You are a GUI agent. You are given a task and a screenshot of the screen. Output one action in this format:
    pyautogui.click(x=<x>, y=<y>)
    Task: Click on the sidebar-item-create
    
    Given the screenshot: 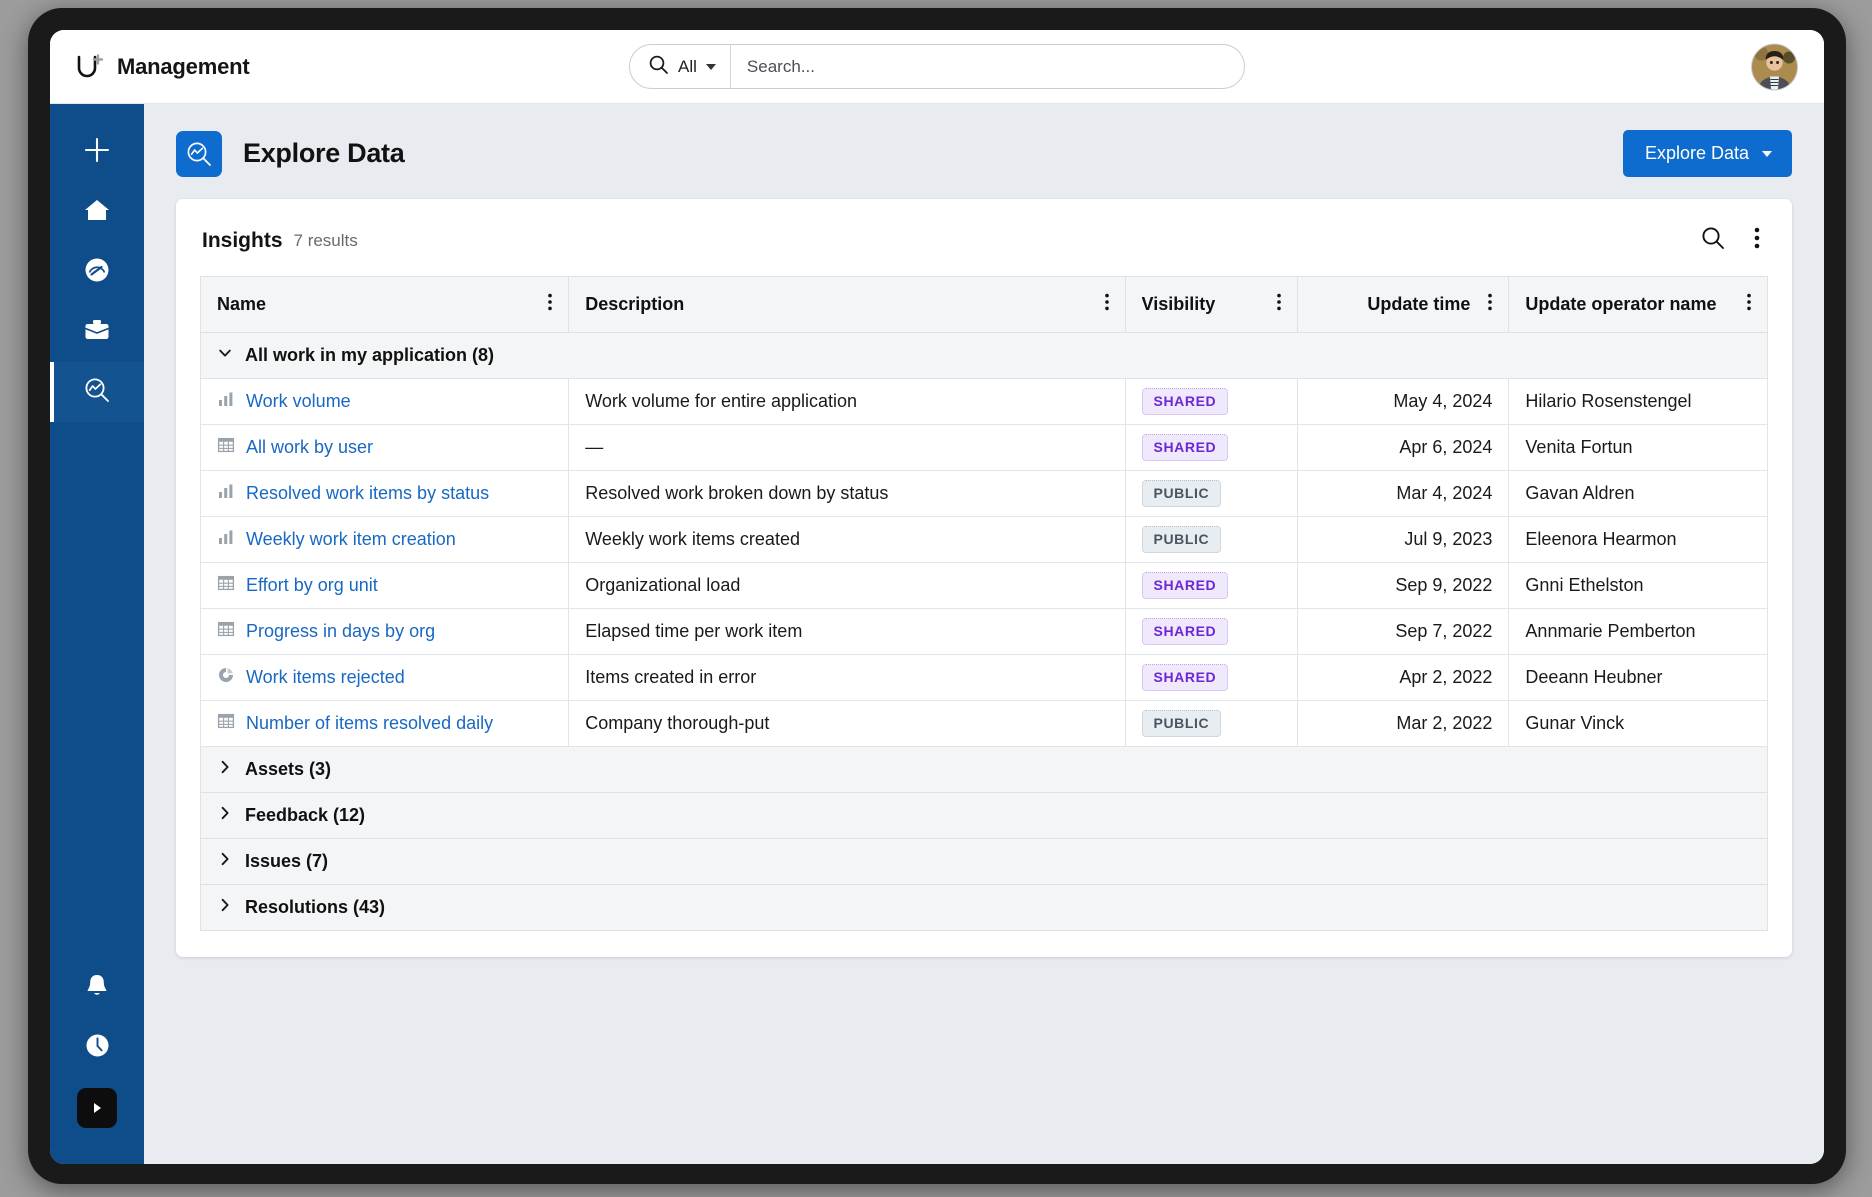 What is the action you would take?
    pyautogui.click(x=97, y=152)
    